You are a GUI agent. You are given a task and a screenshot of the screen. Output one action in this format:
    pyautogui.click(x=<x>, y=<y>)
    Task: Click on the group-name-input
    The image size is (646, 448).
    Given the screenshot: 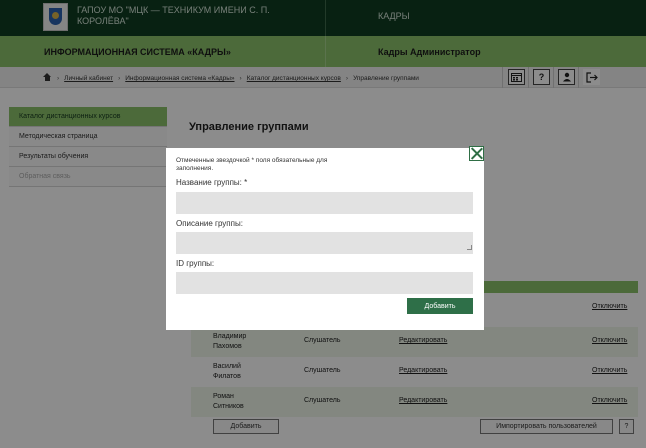 What is the action you would take?
    pyautogui.click(x=324, y=203)
    